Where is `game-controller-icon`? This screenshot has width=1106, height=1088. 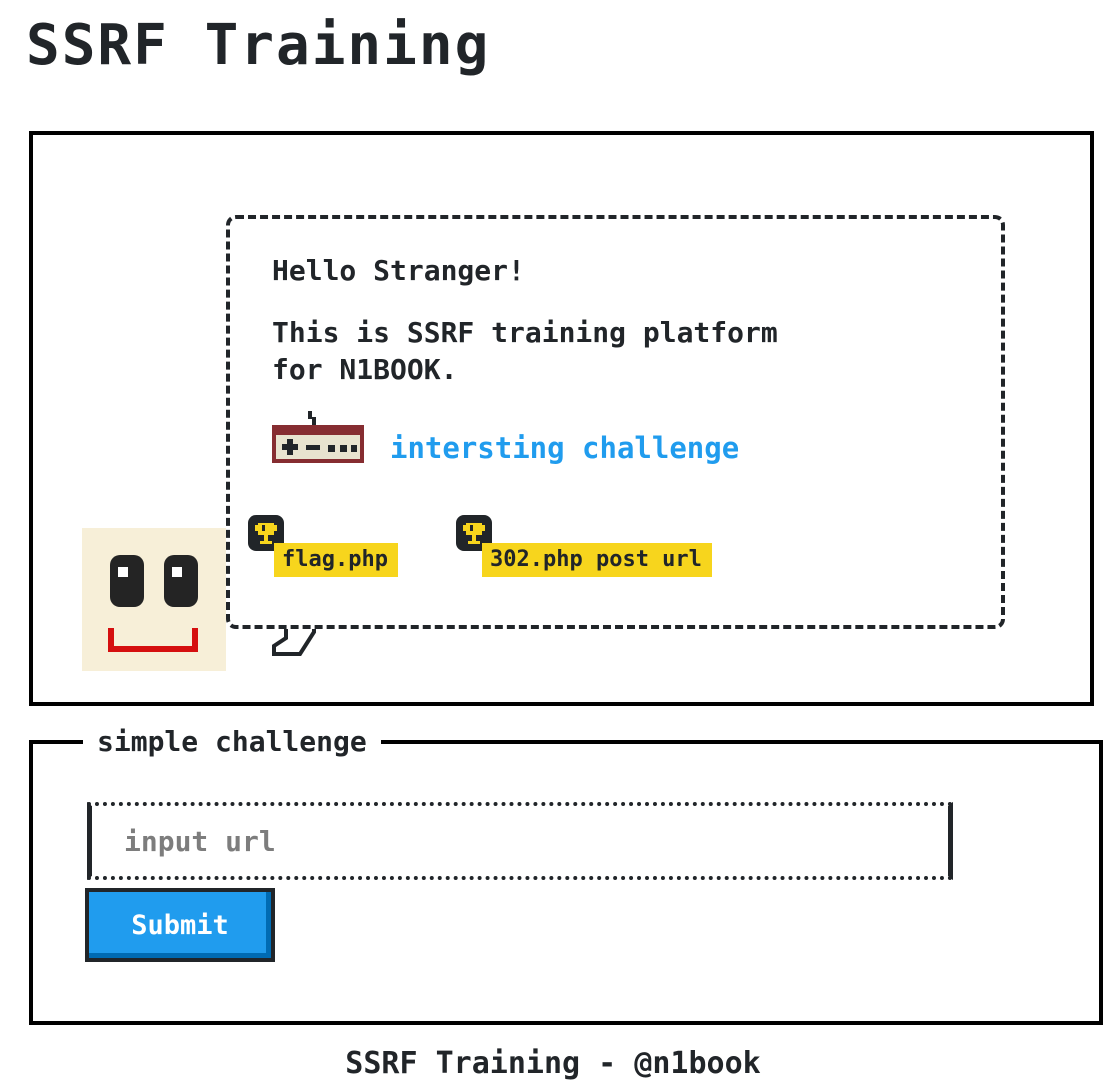 game-controller-icon is located at coordinates (318, 437).